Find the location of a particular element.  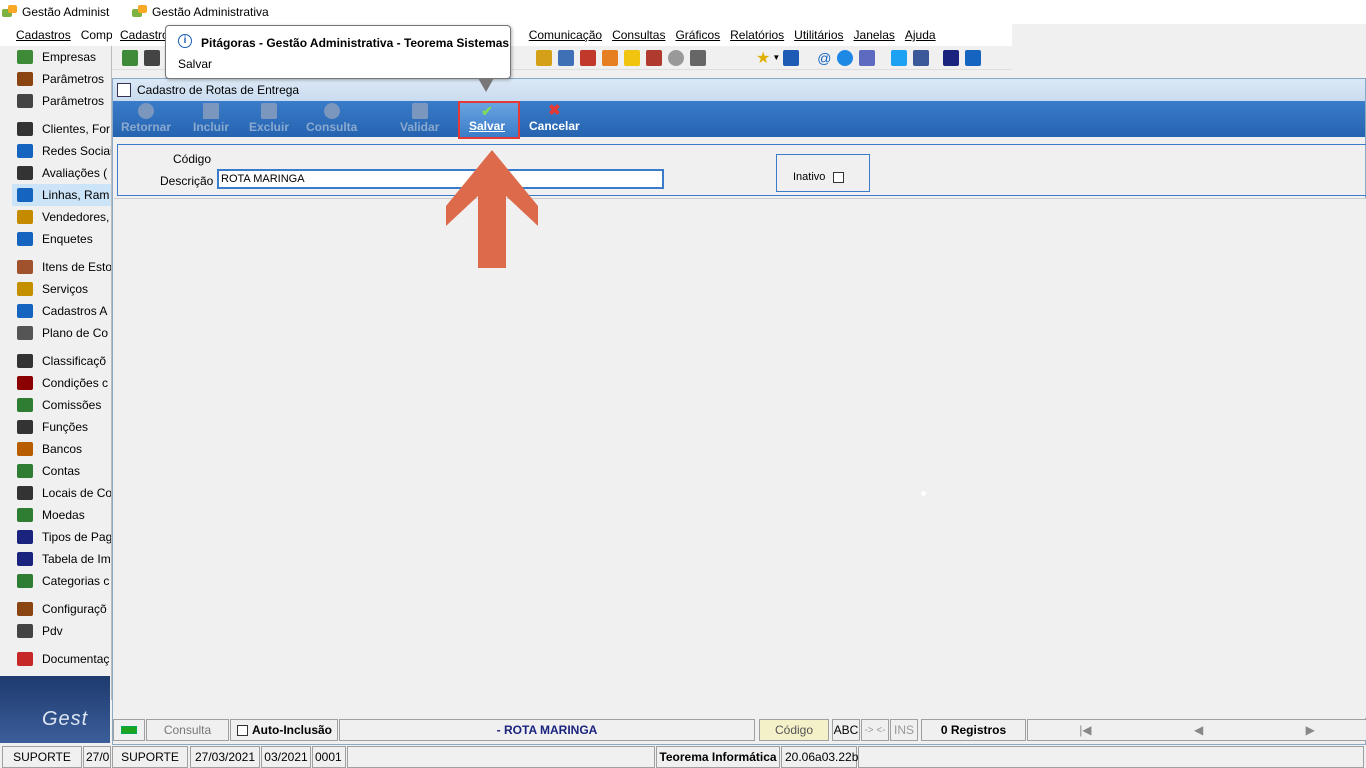

menu-graficos: Gráficos is located at coordinates (697, 35).